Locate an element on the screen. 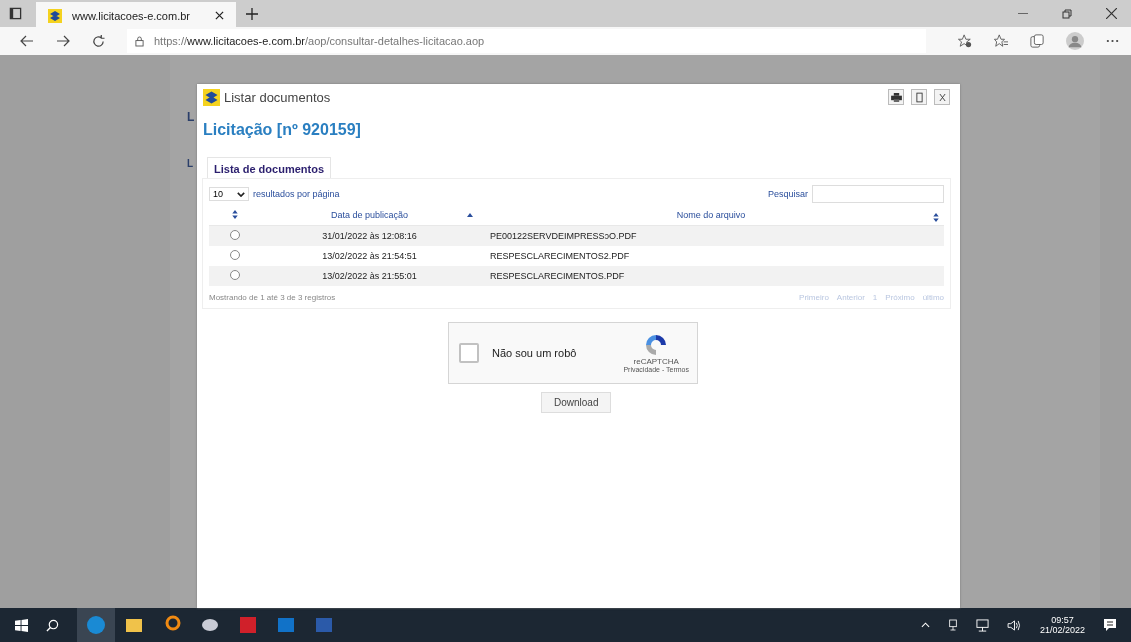 This screenshot has height=642, width=1131. close-button is located at coordinates (942, 97).